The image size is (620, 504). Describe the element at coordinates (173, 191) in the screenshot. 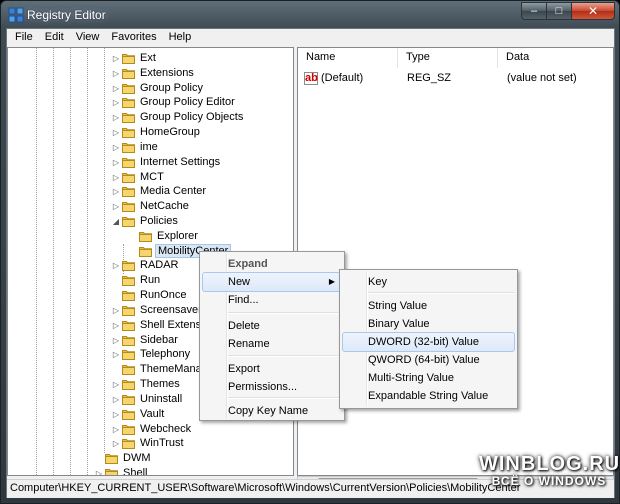

I see `tree-node-label: Media Center` at that location.